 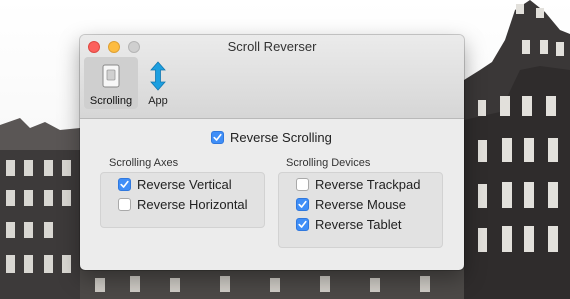 What do you see at coordinates (158, 101) in the screenshot?
I see `tab-app-label: App` at bounding box center [158, 101].